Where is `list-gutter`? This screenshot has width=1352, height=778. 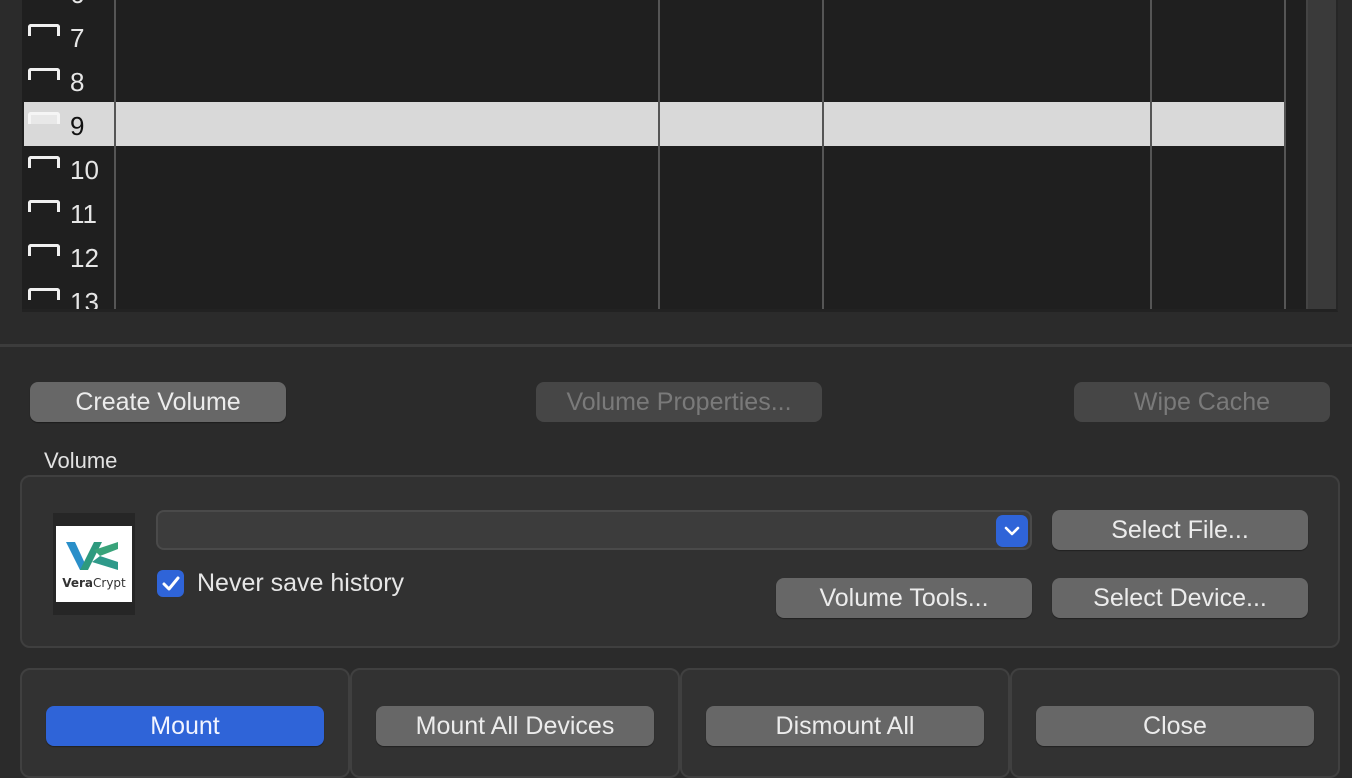
list-gutter is located at coordinates (1296, 154).